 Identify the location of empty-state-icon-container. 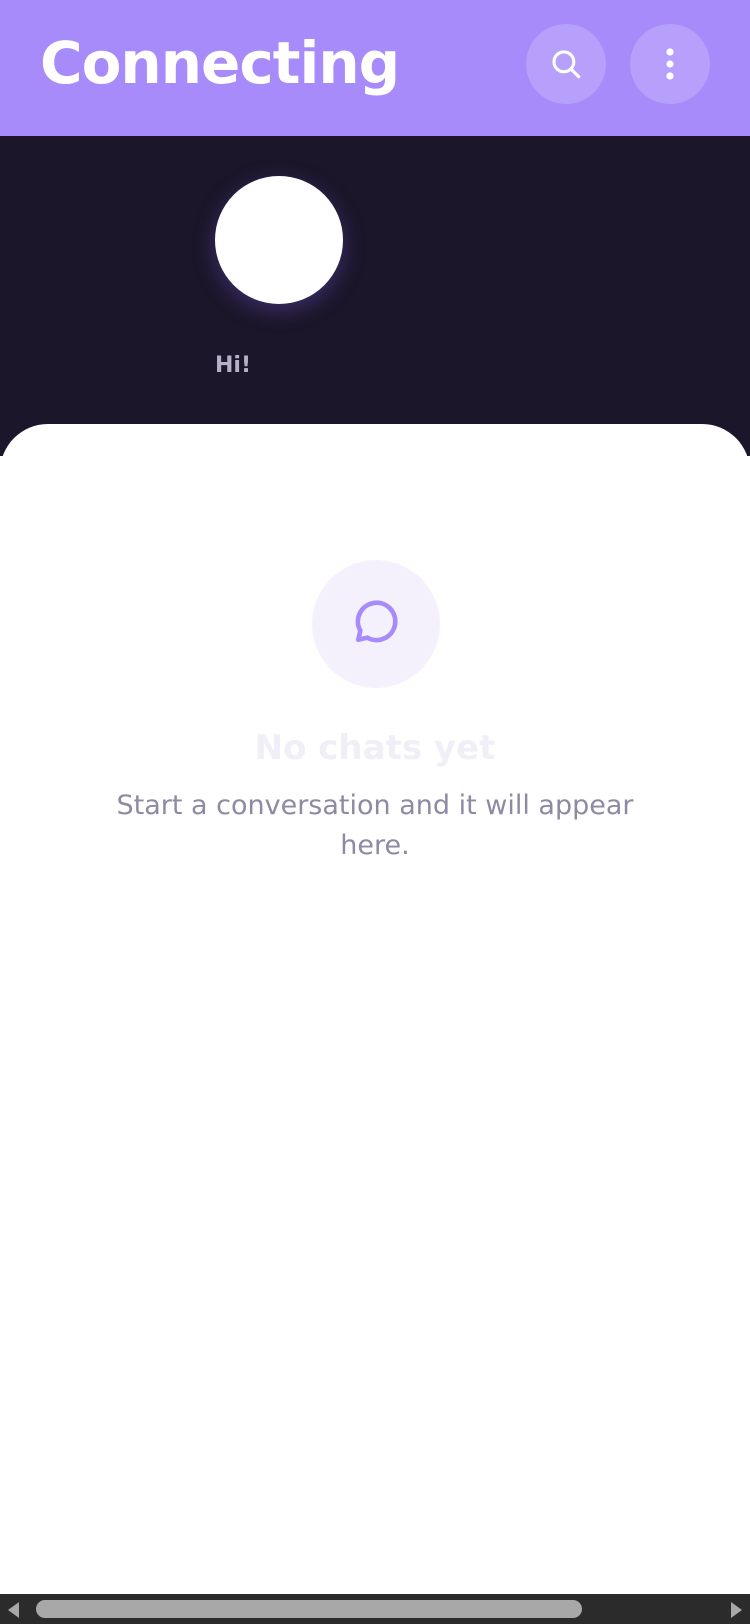
(376, 624).